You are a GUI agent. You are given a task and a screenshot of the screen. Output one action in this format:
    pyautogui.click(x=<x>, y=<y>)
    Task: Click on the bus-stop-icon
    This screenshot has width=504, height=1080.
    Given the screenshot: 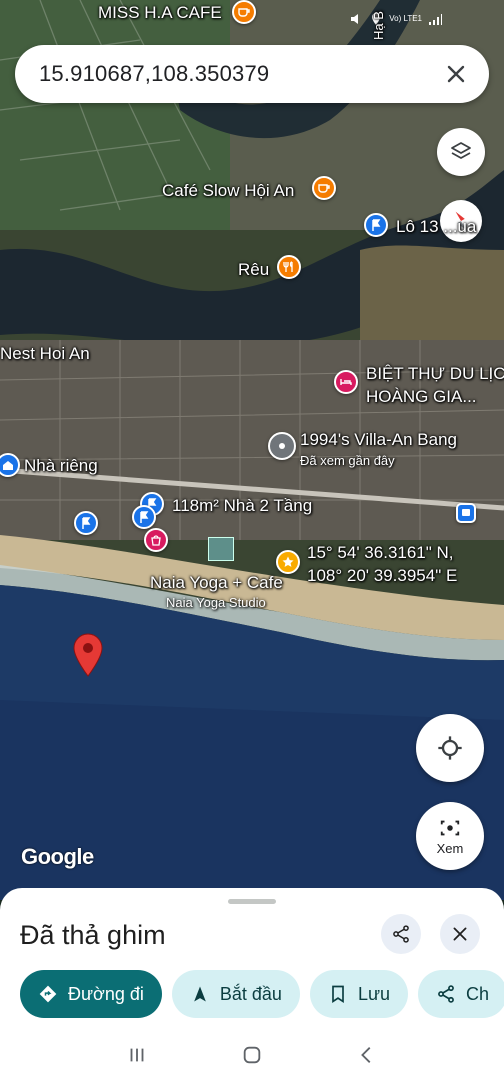 What is the action you would take?
    pyautogui.click(x=466, y=513)
    